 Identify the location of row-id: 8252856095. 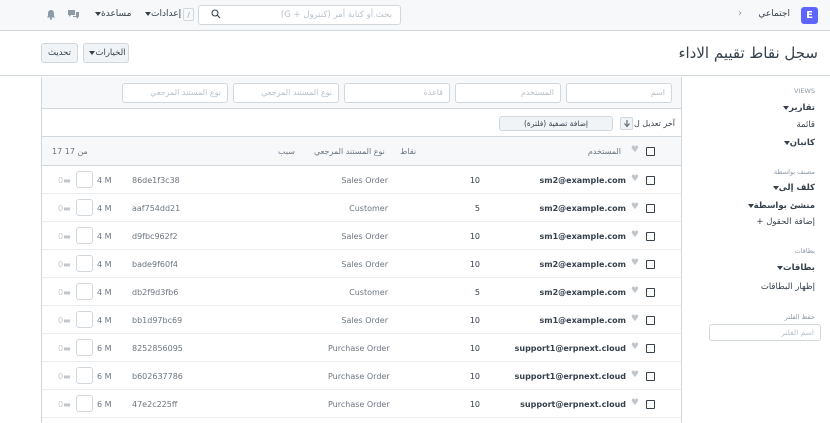
(157, 348).